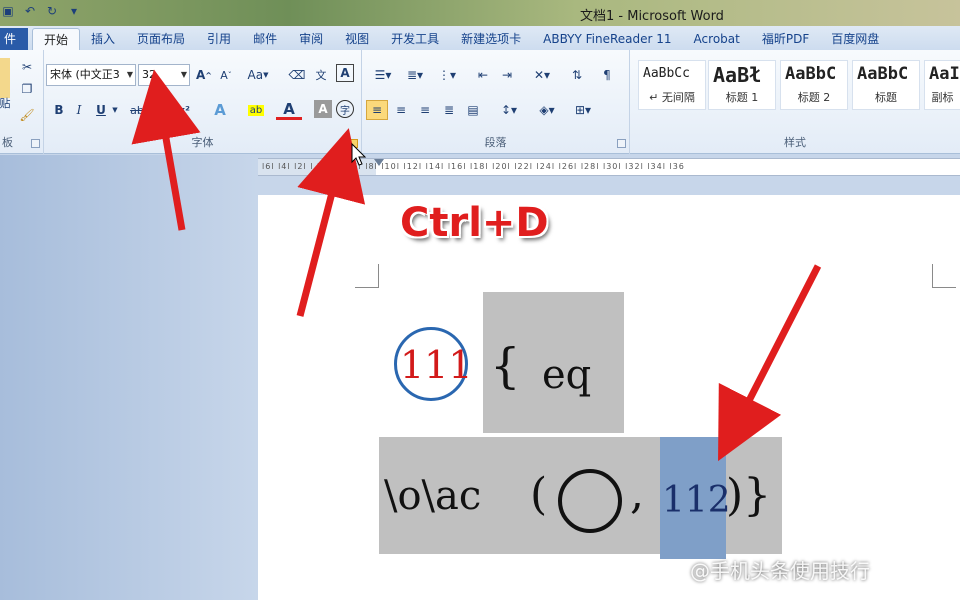  I want to click on phonetic-guide-icon: 文, so click(321, 75).